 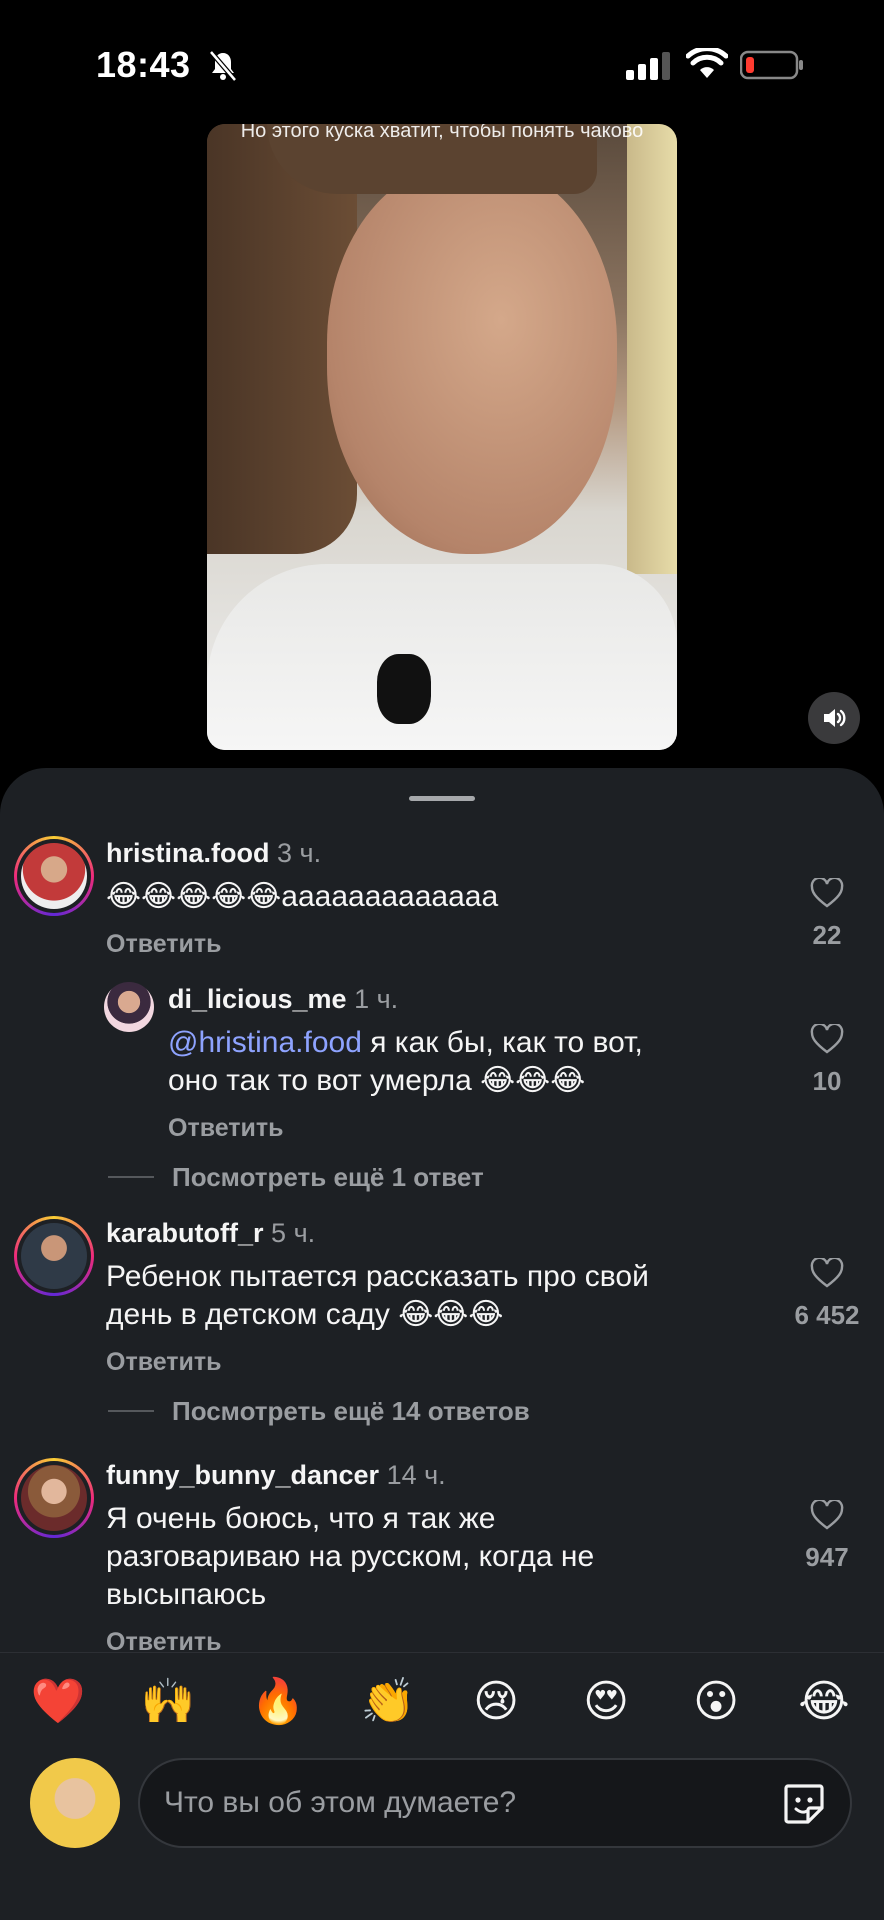 What do you see at coordinates (827, 1294) in the screenshot?
I see `like-button: 6 452` at bounding box center [827, 1294].